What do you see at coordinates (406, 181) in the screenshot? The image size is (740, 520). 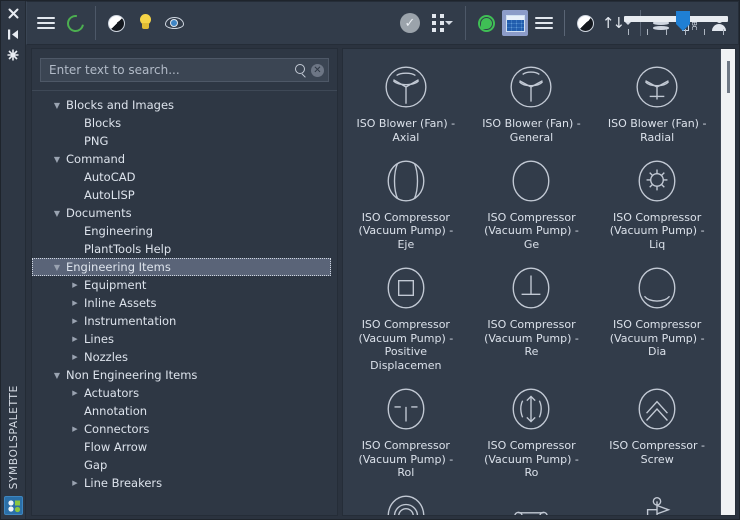 I see `compressor-ejector-icon` at bounding box center [406, 181].